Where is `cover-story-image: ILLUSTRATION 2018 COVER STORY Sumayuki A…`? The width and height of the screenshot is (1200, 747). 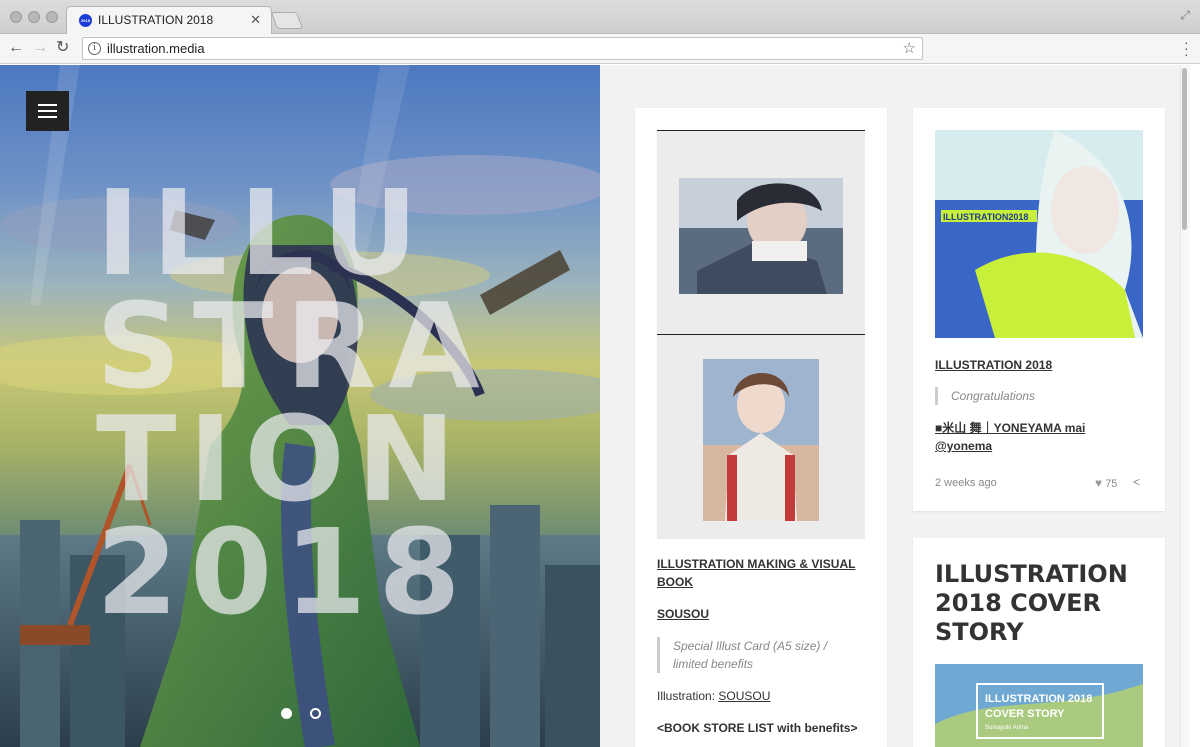 cover-story-image: ILLUSTRATION 2018 COVER STORY Sumayuki A… is located at coordinates (1039, 705).